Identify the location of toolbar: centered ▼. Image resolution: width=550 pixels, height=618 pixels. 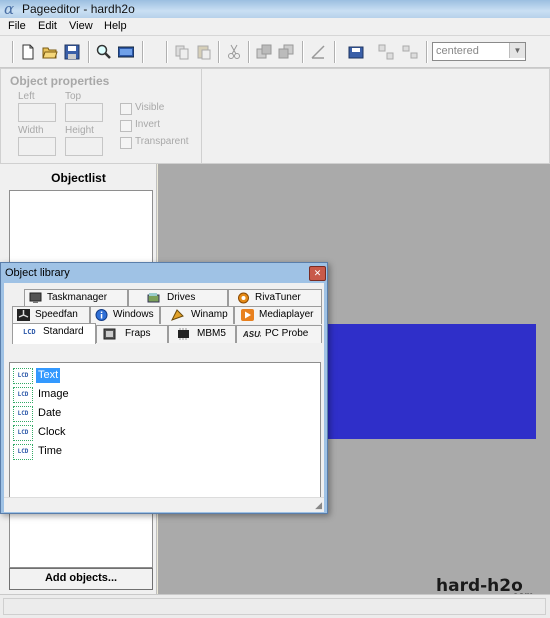
(275, 52).